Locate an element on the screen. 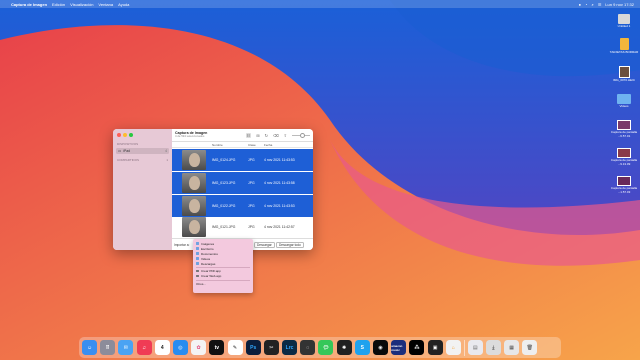 The height and width of the screenshot is (360, 640). menu-window: Ventana is located at coordinates (105, 4).